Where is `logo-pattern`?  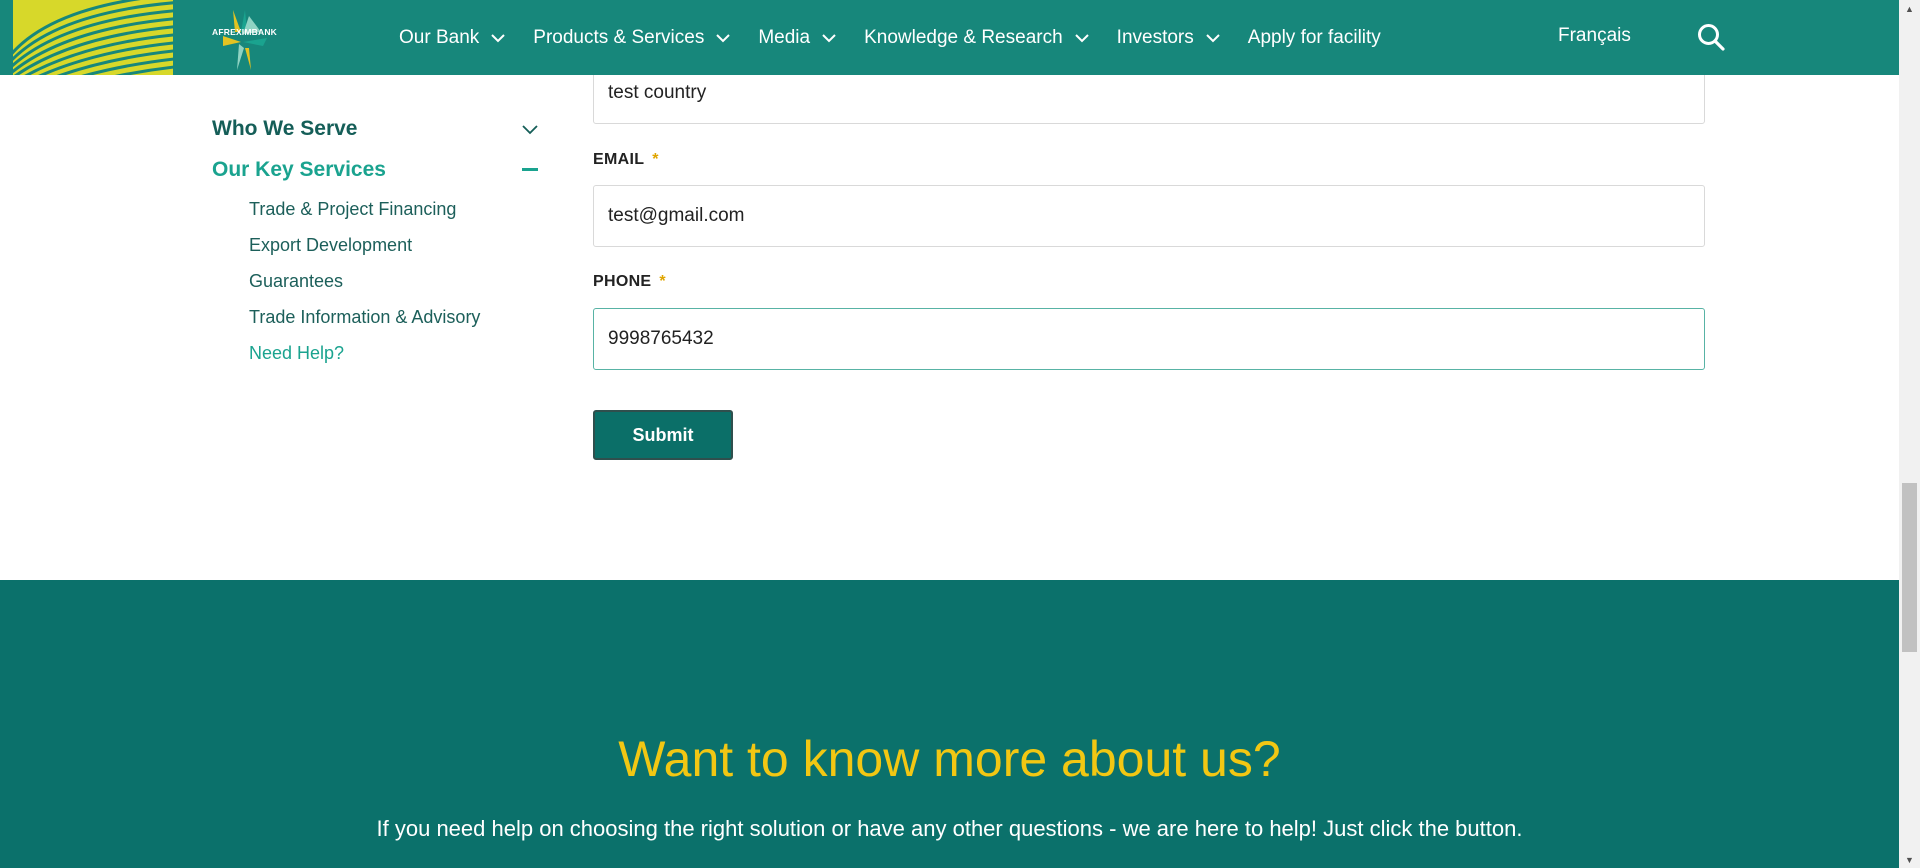 logo-pattern is located at coordinates (93, 37).